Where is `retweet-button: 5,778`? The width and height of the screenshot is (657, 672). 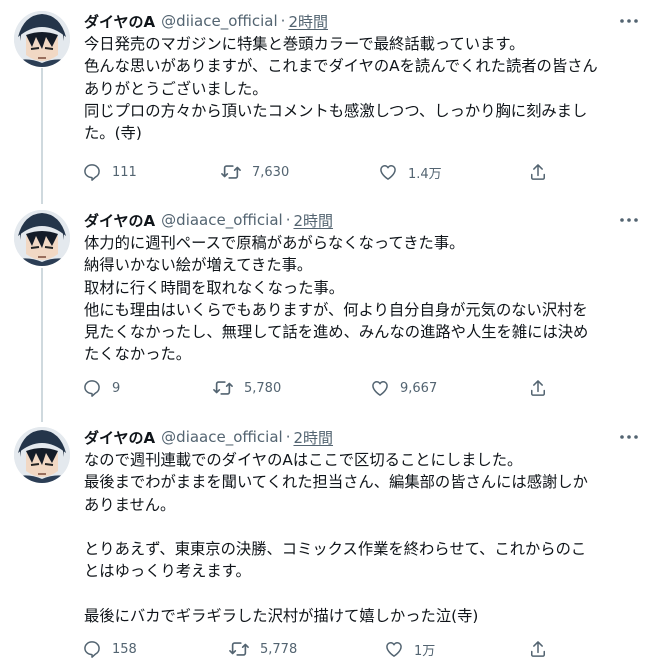 retweet-button: 5,778 is located at coordinates (262, 649).